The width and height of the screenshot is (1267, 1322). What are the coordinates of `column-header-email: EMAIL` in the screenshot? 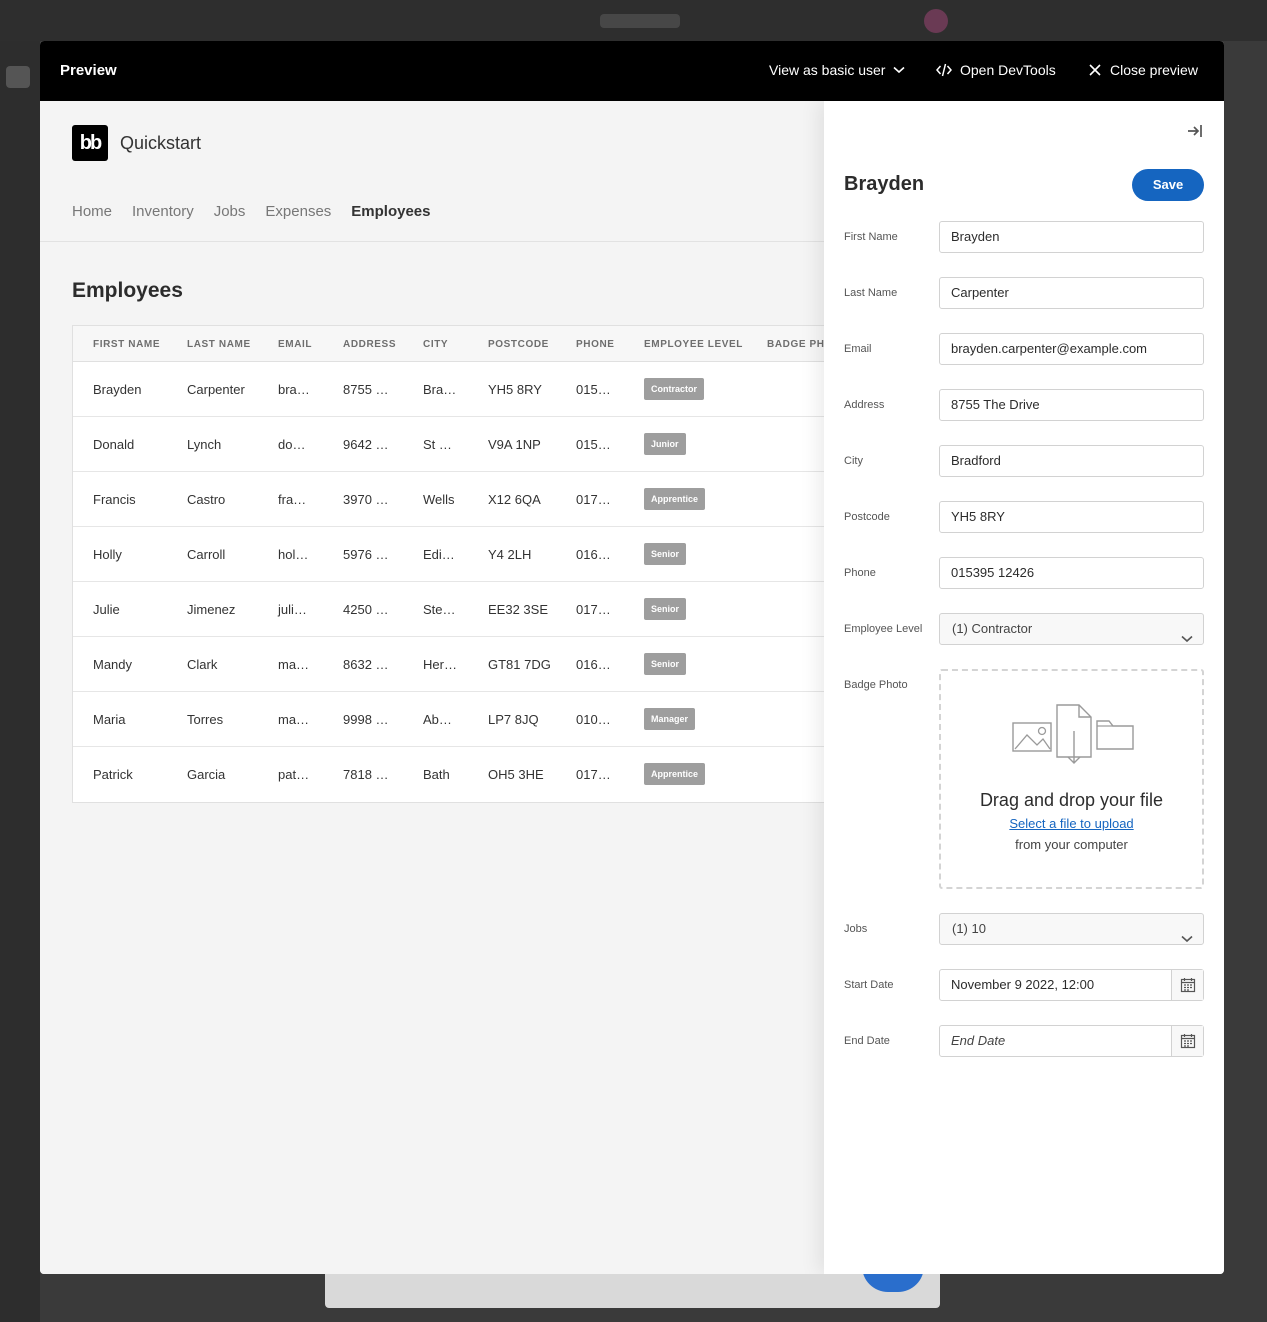 It's located at (295, 344).